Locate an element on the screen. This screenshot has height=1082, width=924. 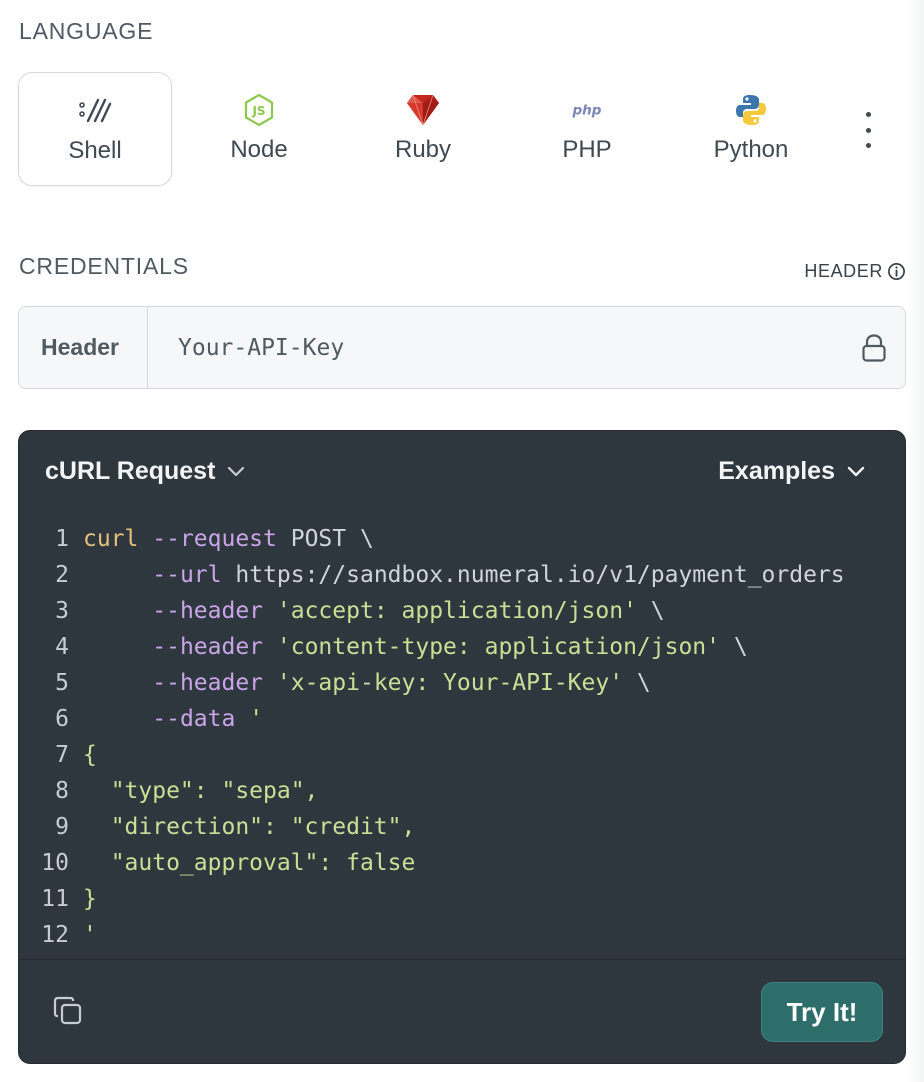
code-text: --header 'accept: application/json' \ is located at coordinates (374, 611).